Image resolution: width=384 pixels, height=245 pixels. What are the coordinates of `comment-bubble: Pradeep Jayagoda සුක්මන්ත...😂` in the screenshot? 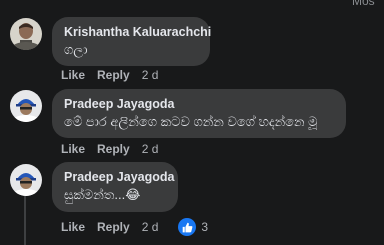 It's located at (115, 187).